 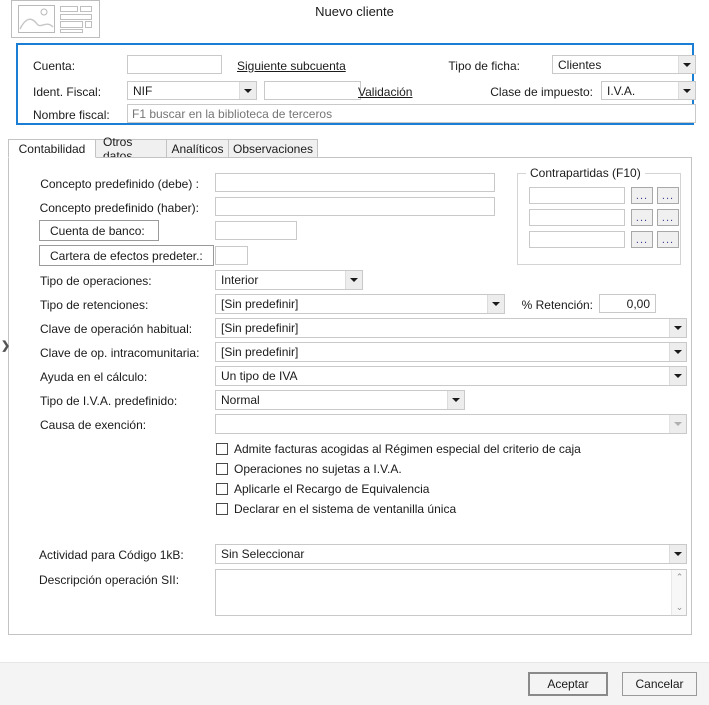 What do you see at coordinates (568, 684) in the screenshot?
I see `accept-button: Aceptar` at bounding box center [568, 684].